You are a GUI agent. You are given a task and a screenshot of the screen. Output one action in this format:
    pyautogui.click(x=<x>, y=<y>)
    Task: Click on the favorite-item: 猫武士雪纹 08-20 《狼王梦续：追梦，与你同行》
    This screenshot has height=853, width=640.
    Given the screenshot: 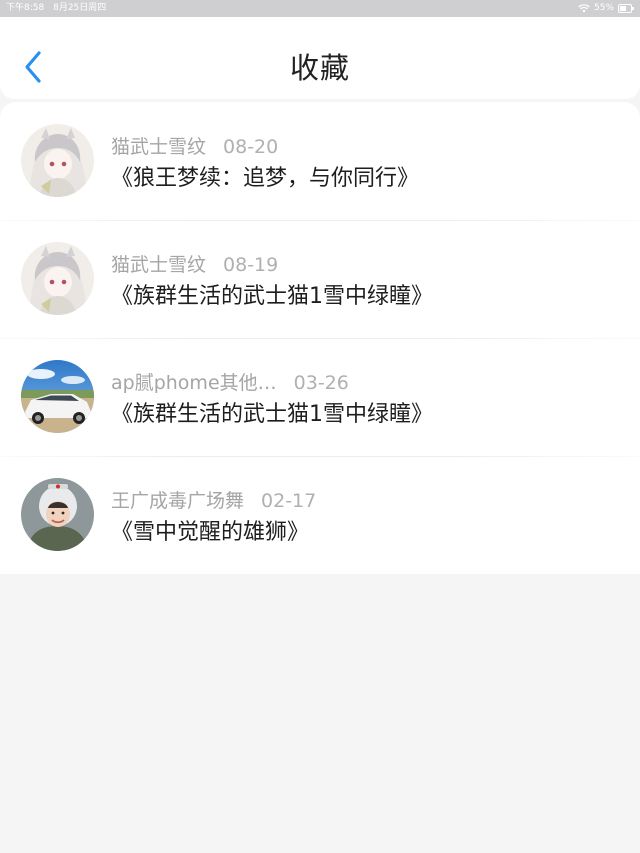 What is the action you would take?
    pyautogui.click(x=320, y=161)
    